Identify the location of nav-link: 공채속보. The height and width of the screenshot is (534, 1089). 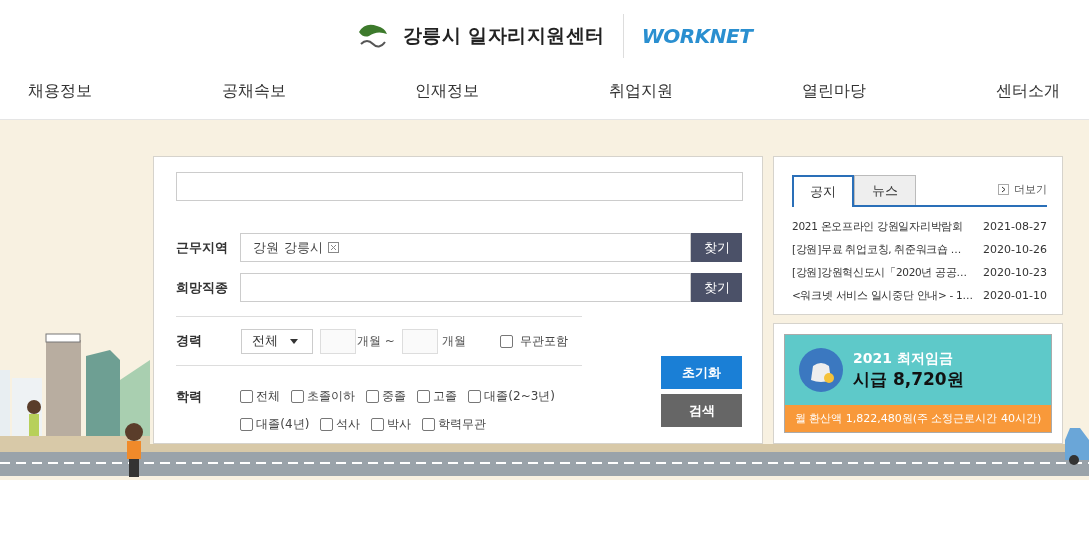
(253, 91).